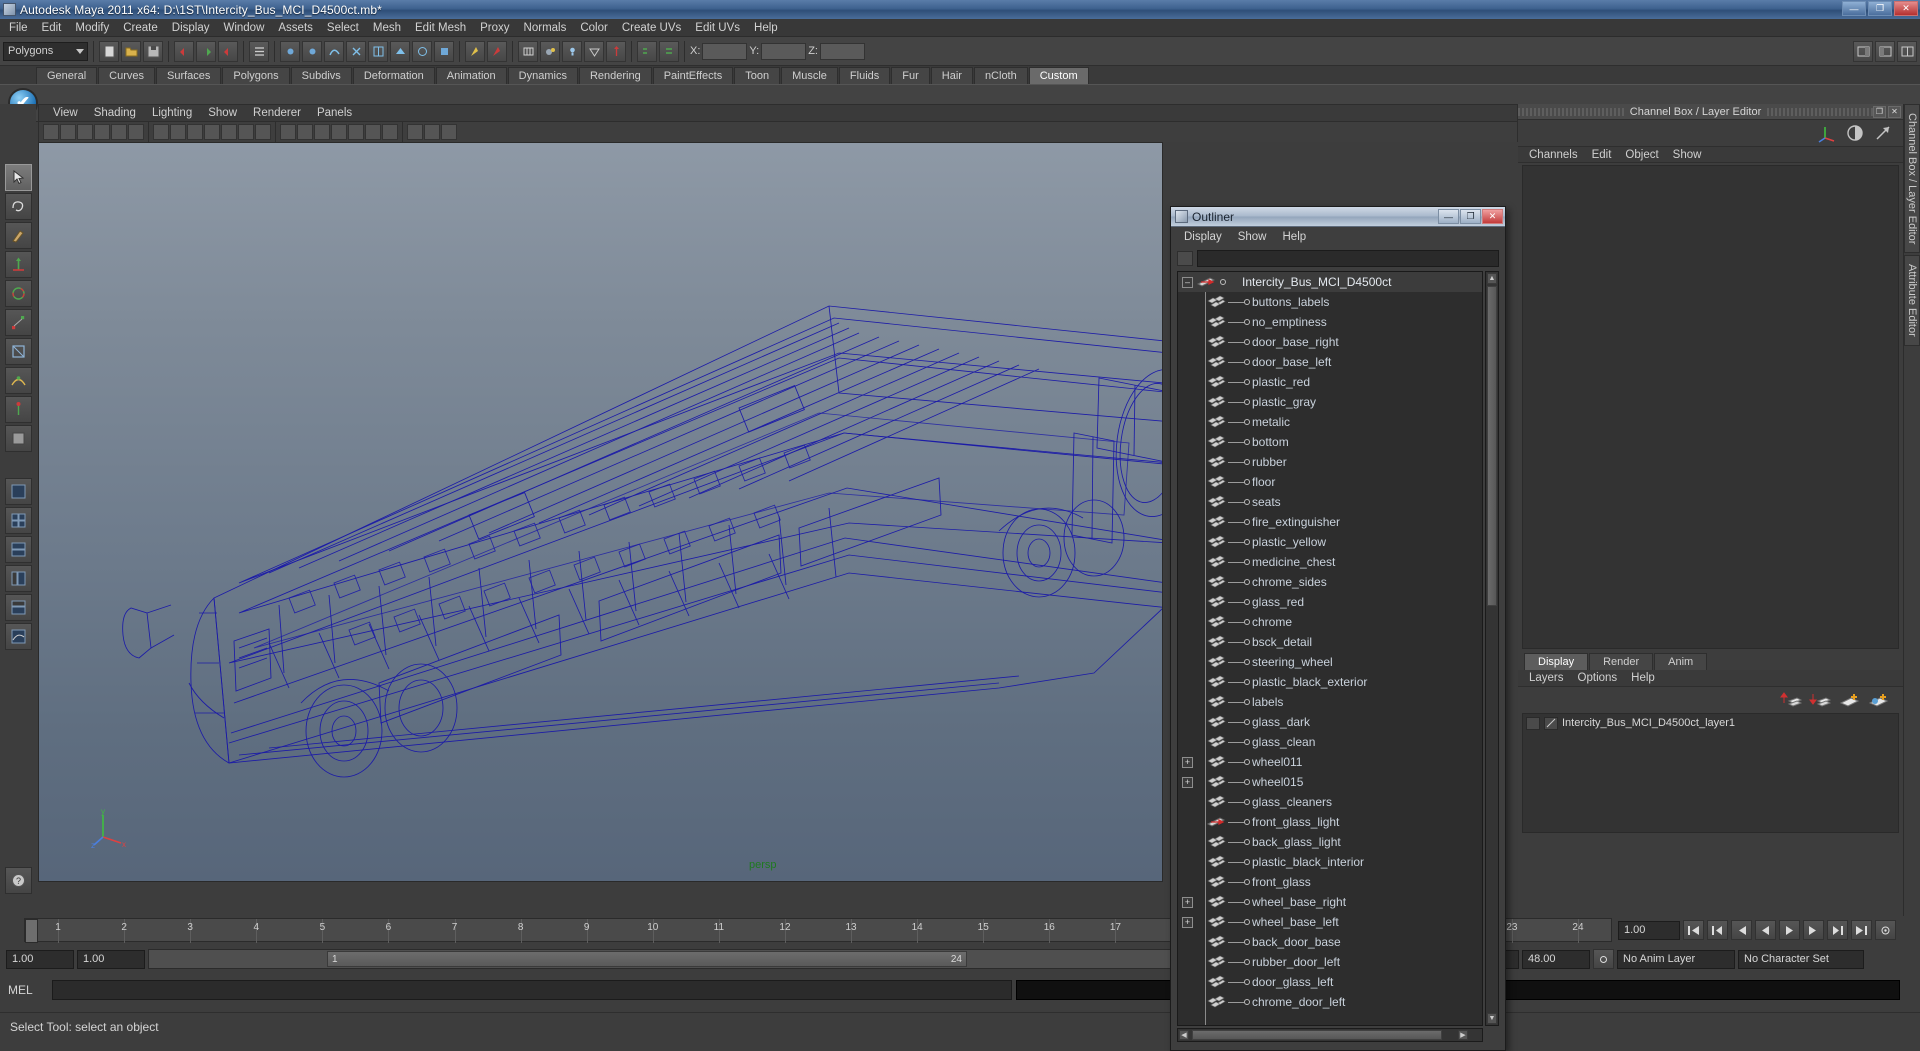 This screenshot has height=1051, width=1920. What do you see at coordinates (1912, 179) in the screenshot?
I see `vtab-channel-box-layer-editor: Channel Box / Layer Editor` at bounding box center [1912, 179].